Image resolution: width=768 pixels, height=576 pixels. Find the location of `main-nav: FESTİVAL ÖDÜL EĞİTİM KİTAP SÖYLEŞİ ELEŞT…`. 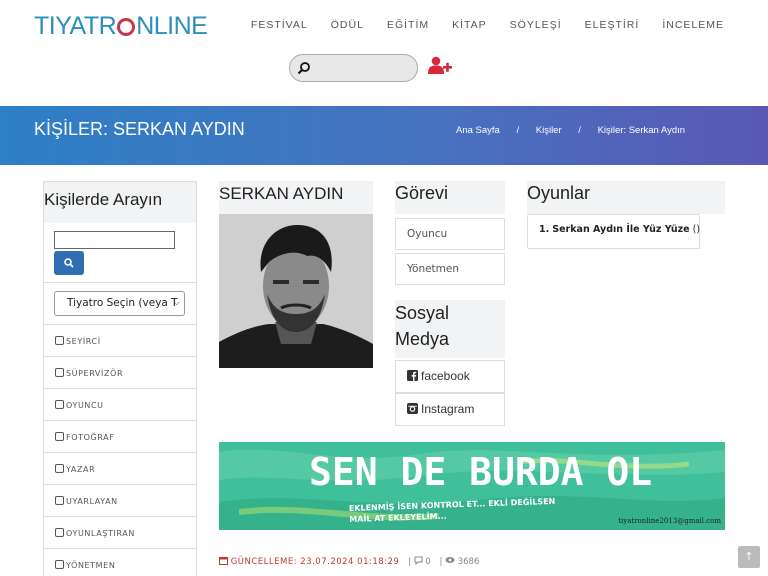

main-nav: FESTİVAL ÖDÜL EĞİTİM KİTAP SÖYLEŞİ ELEŞT… is located at coordinates (487, 25).